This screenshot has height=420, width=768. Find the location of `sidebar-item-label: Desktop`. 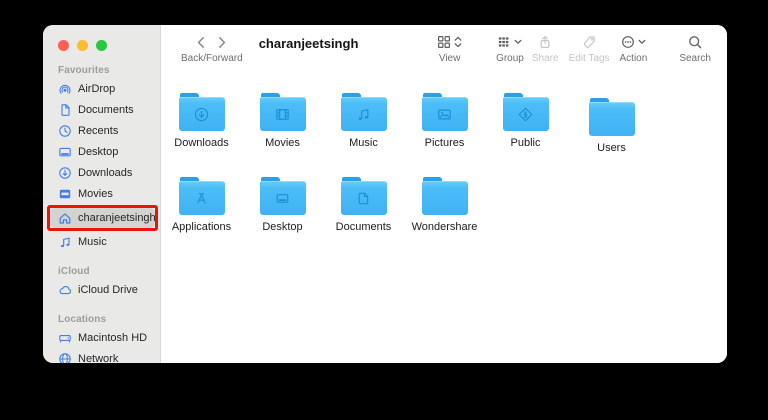

sidebar-item-label: Desktop is located at coordinates (98, 152).